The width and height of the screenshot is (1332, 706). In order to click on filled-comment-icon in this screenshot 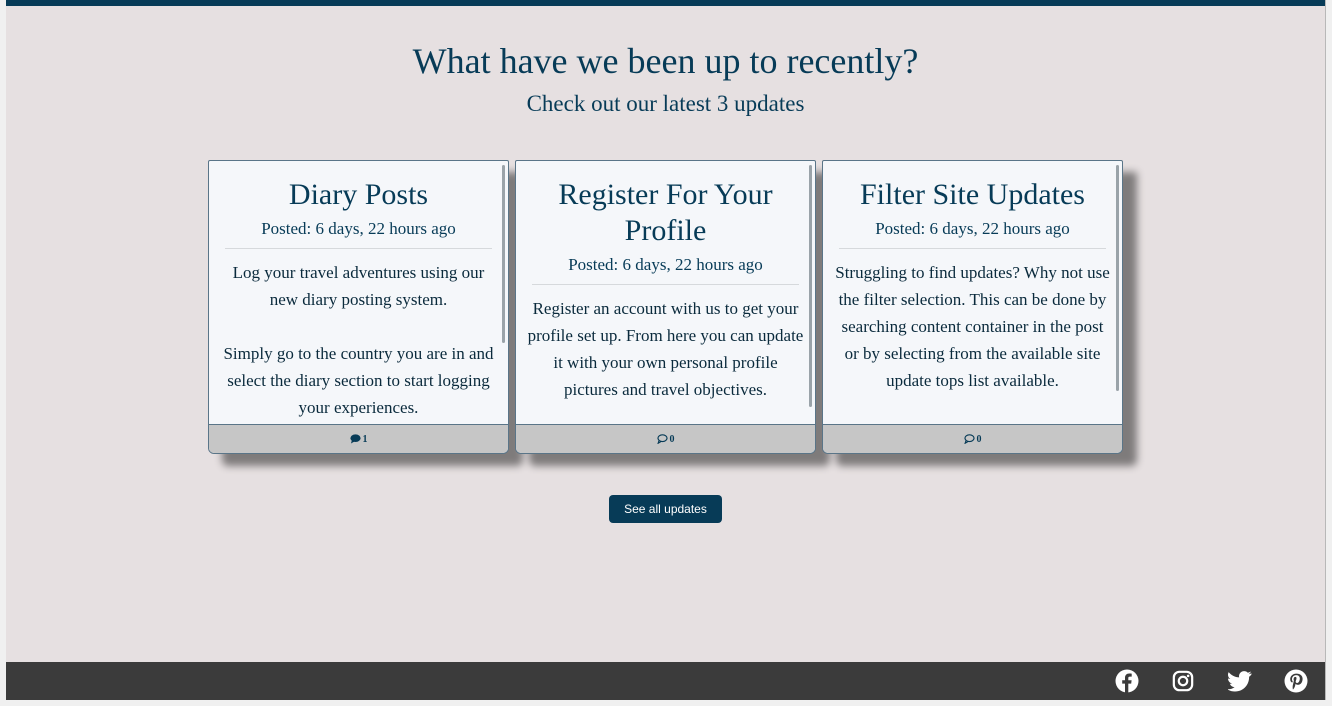, I will do `click(355, 439)`.